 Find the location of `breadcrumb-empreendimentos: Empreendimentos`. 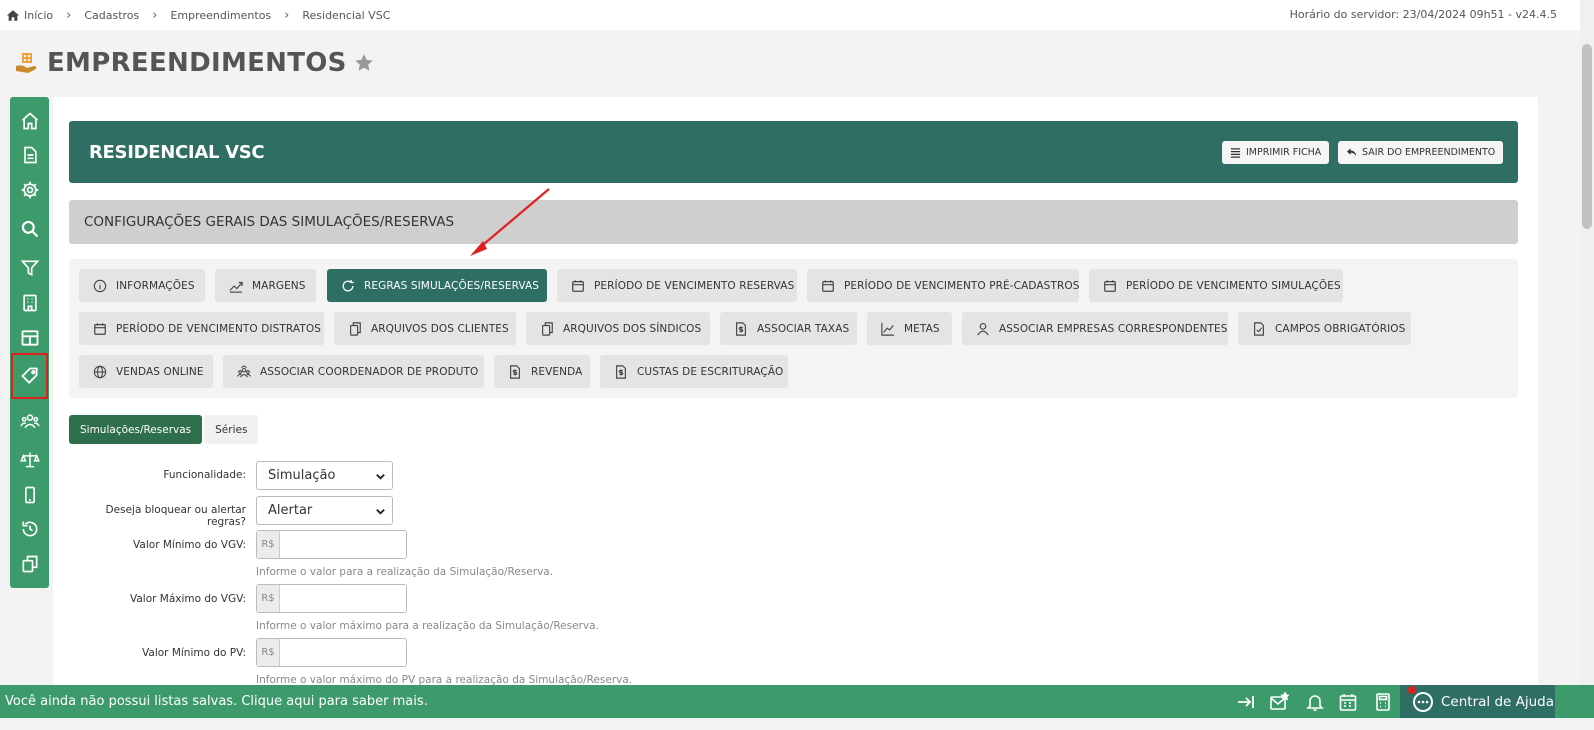

breadcrumb-empreendimentos: Empreendimentos is located at coordinates (220, 15).